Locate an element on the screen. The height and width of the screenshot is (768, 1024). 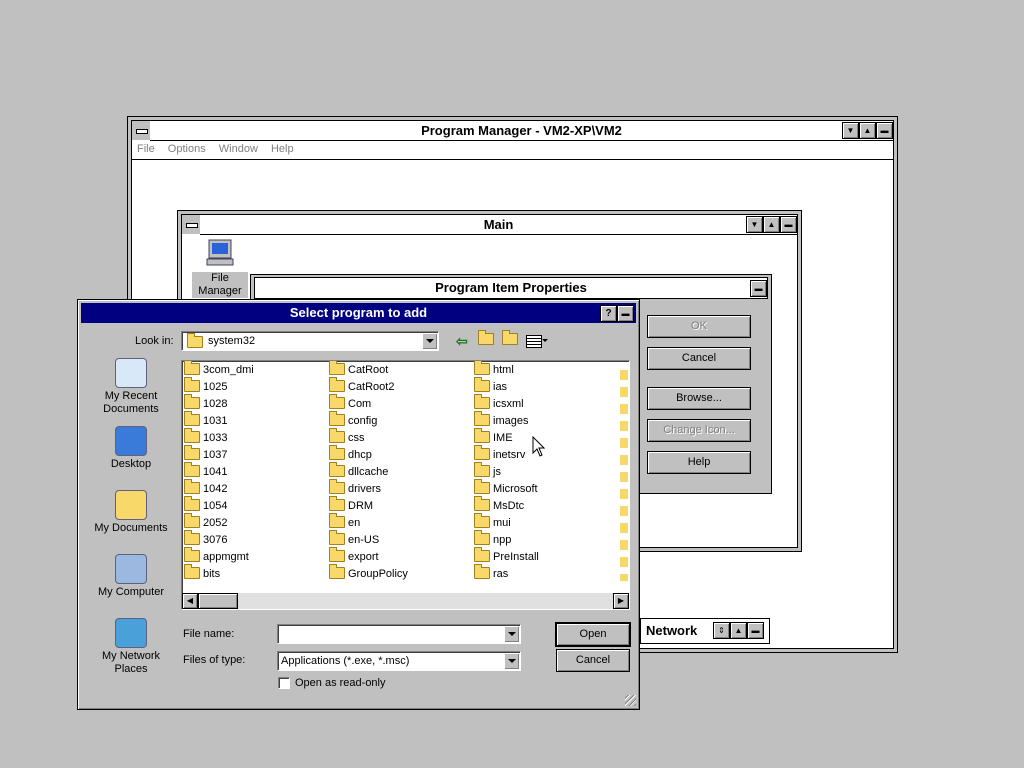
properties-close-icon: ▬ is located at coordinates (758, 288).